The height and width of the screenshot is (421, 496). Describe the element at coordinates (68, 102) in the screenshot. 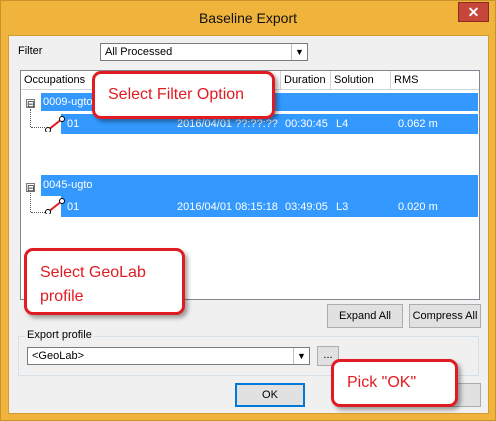

I see `group-name: 0009-ugto` at that location.